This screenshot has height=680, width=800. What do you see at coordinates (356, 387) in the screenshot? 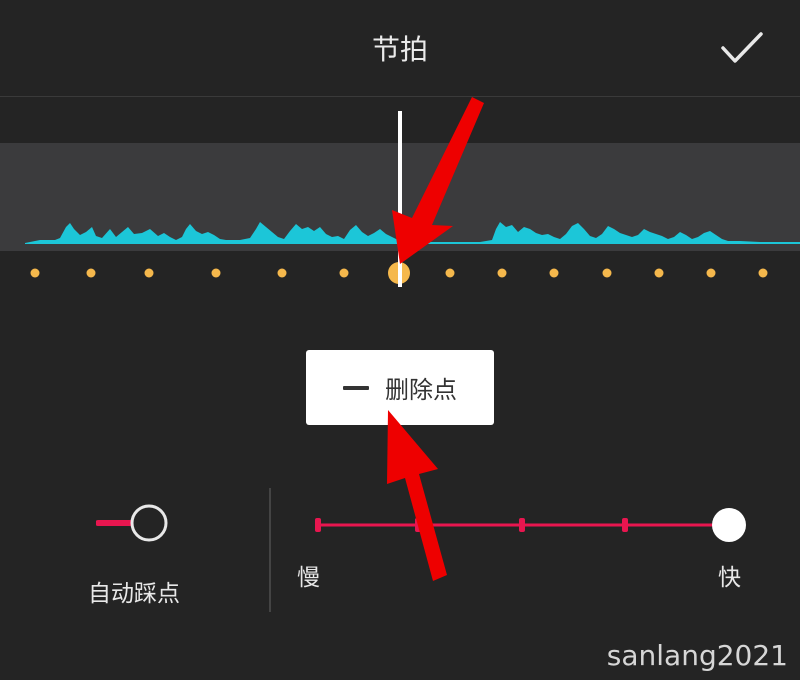
I see `minus-icon` at bounding box center [356, 387].